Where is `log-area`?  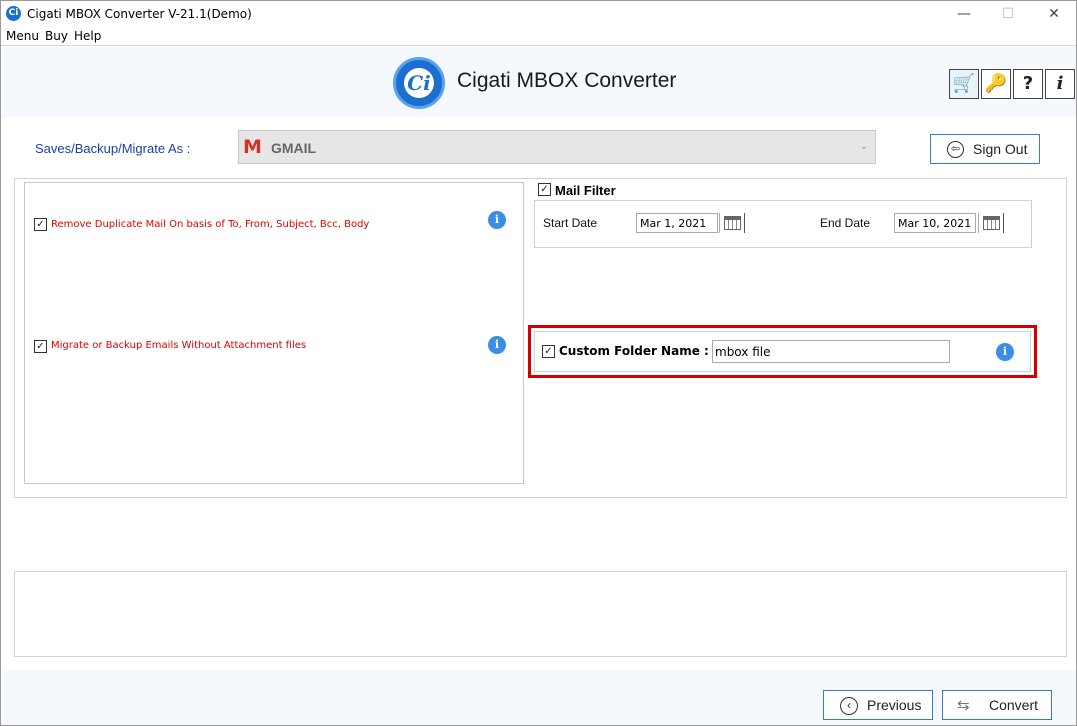 log-area is located at coordinates (540, 614).